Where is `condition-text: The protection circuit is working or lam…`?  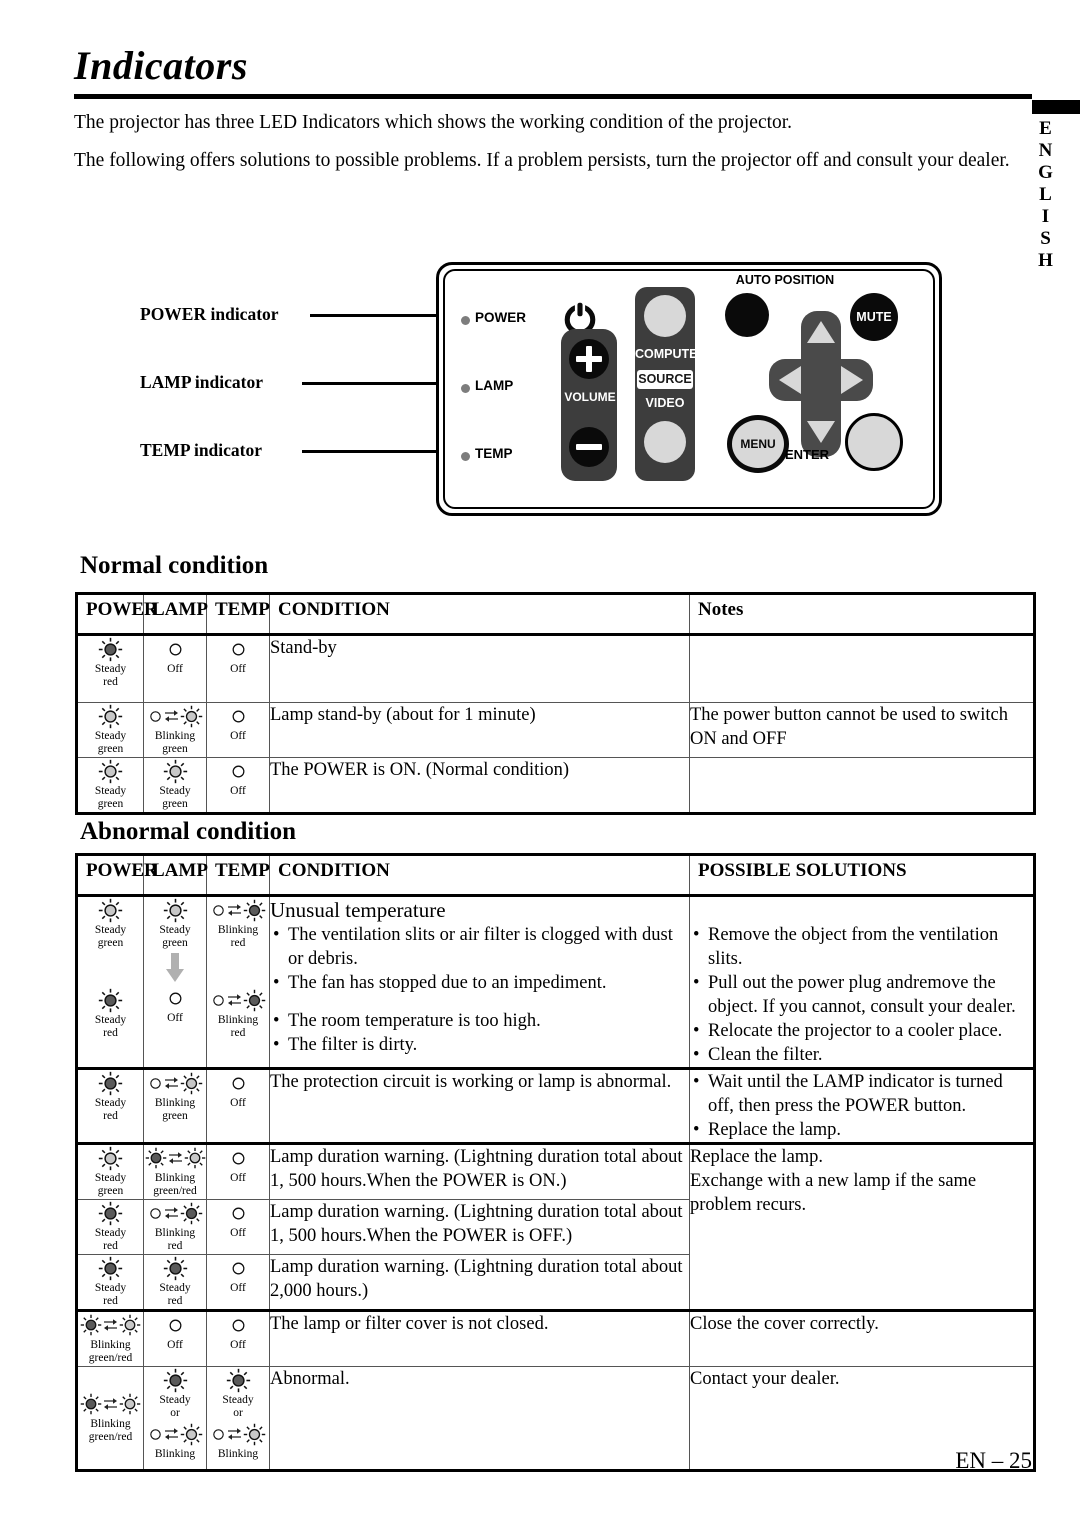
condition-text: The protection circuit is working or lam… is located at coordinates (479, 1105).